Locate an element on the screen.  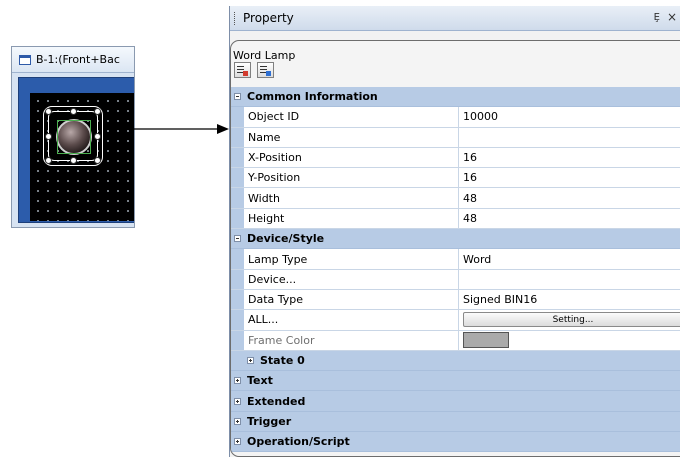
category-common-information: Common Information is located at coordinates (455, 97).